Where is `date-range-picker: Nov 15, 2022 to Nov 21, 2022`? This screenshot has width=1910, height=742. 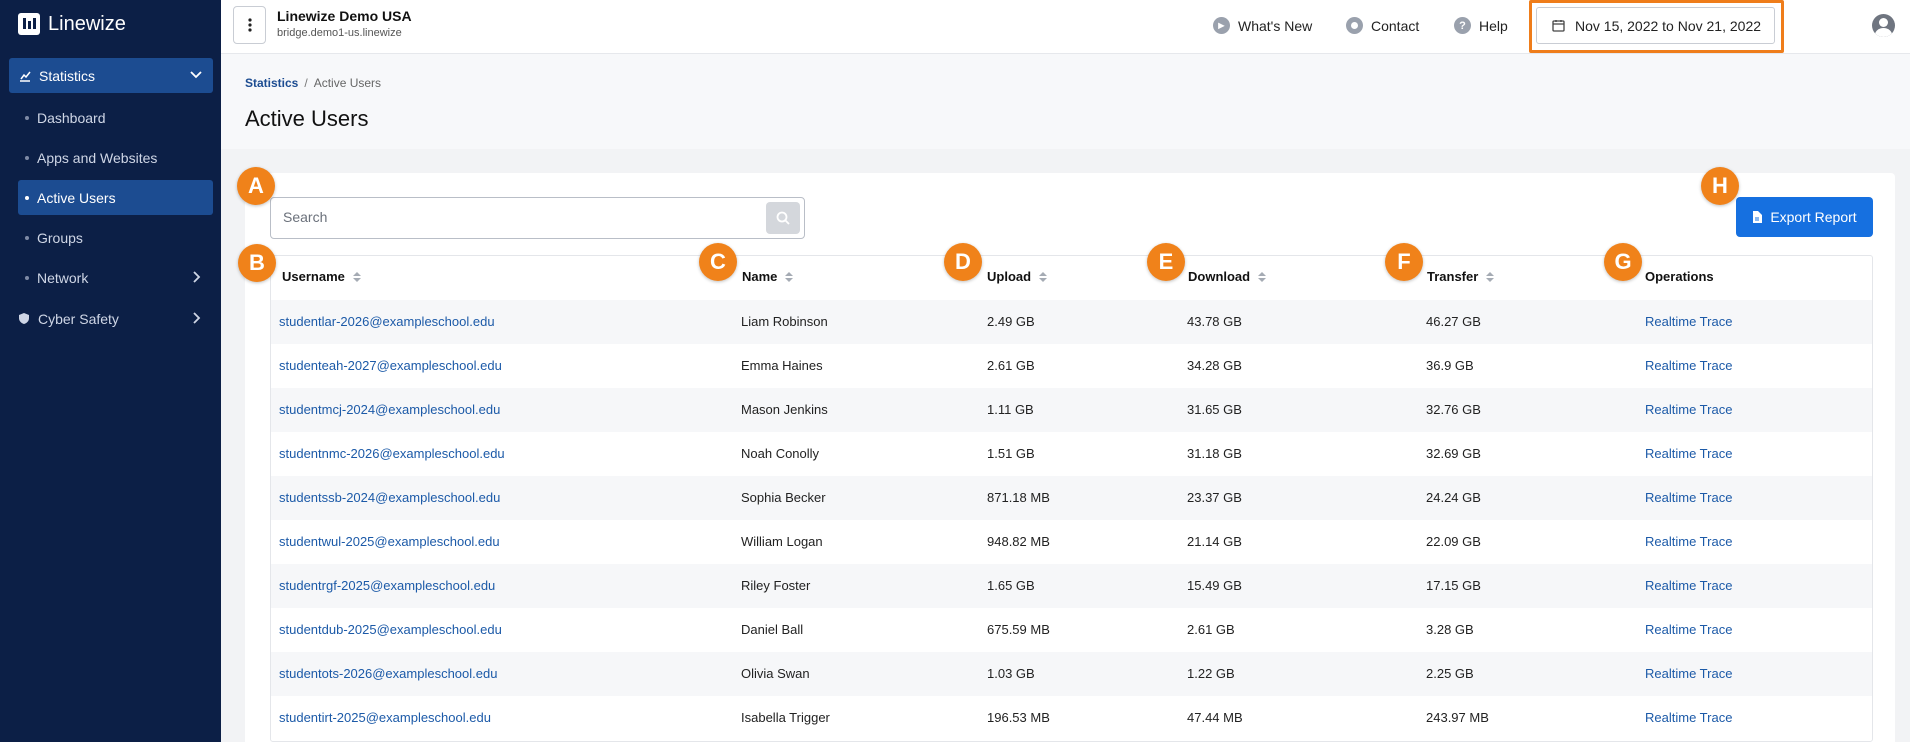 date-range-picker: Nov 15, 2022 to Nov 21, 2022 is located at coordinates (1655, 25).